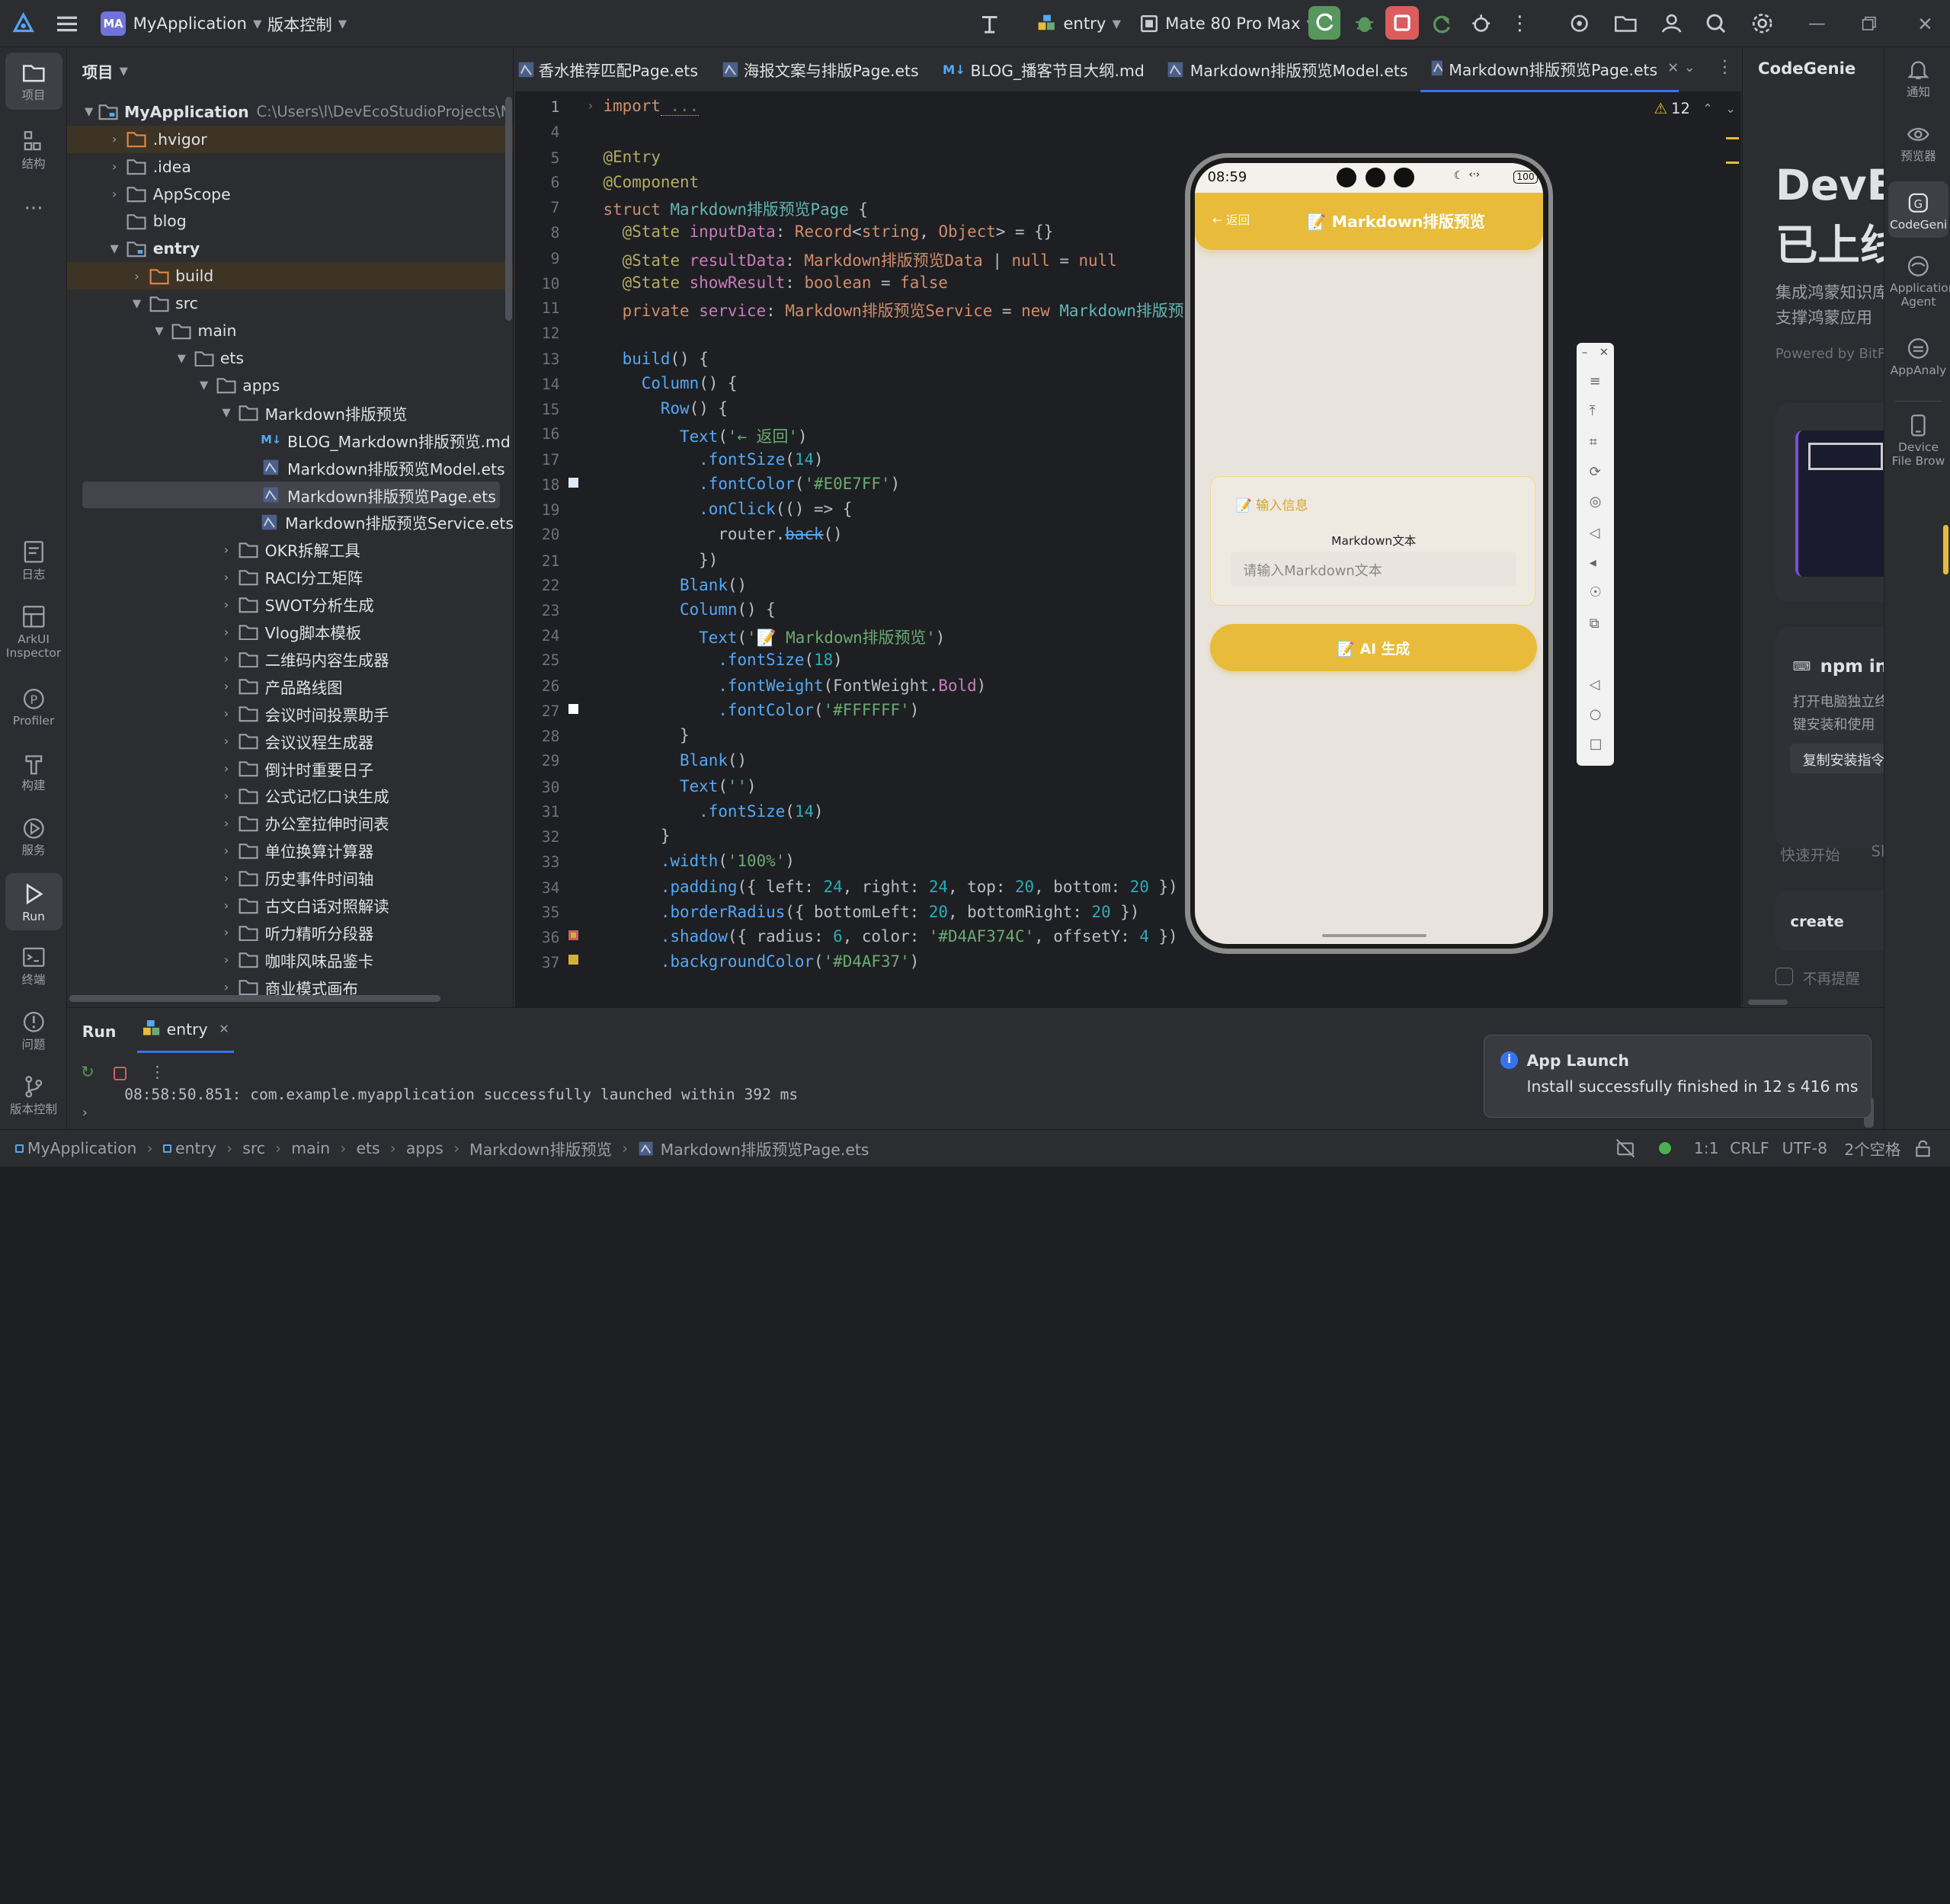 This screenshot has height=1904, width=1950. Describe the element at coordinates (290, 686) in the screenshot. I see `tree-item: › 产品路线图` at that location.